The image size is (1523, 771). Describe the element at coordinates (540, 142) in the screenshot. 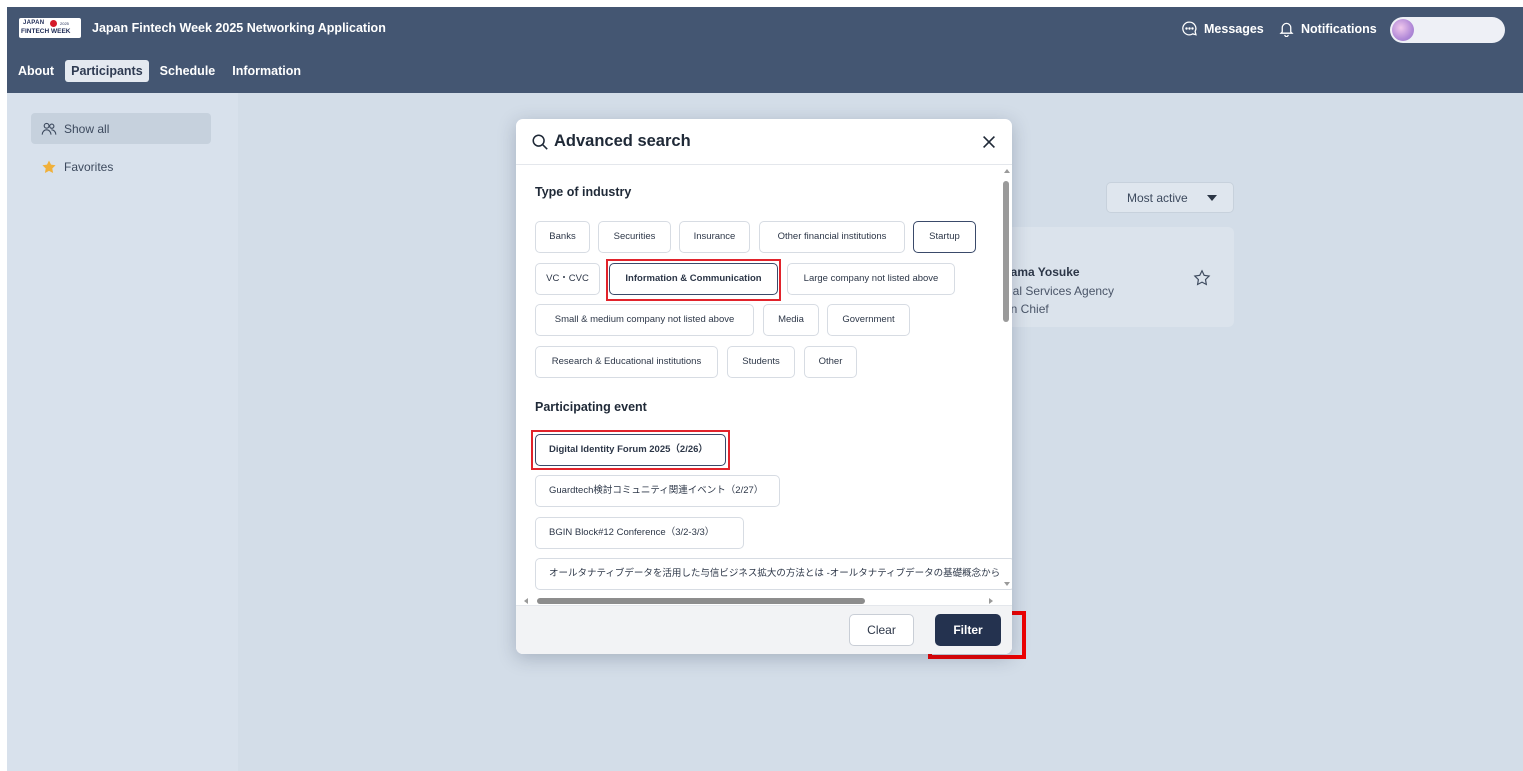

I see `search-icon` at that location.